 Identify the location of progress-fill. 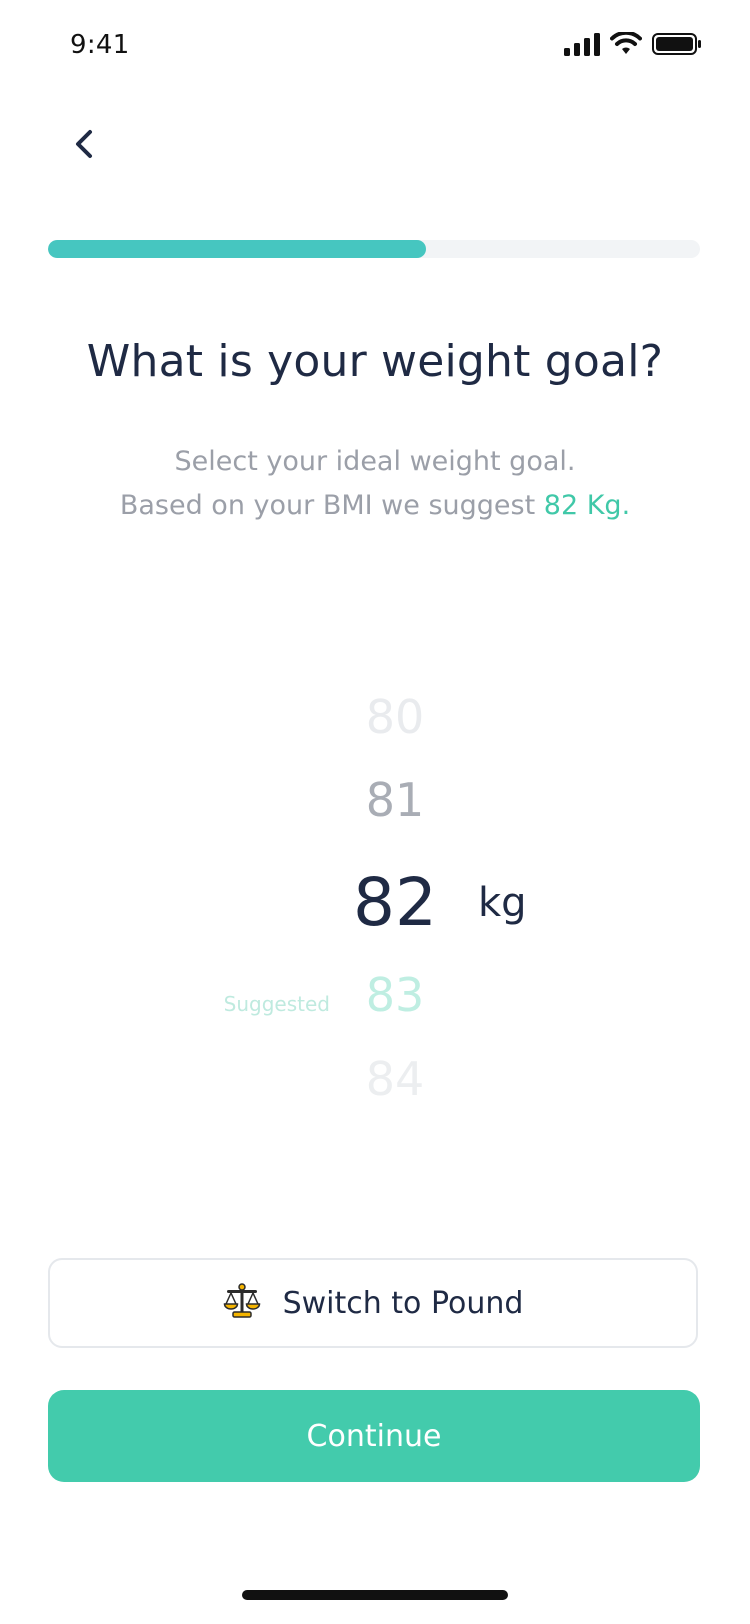
(237, 249).